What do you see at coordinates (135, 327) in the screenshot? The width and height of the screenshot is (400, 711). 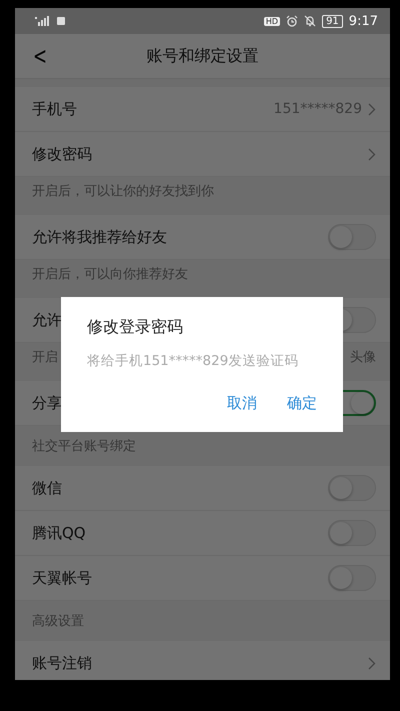 I see `dialog-title: 修改登录密码` at bounding box center [135, 327].